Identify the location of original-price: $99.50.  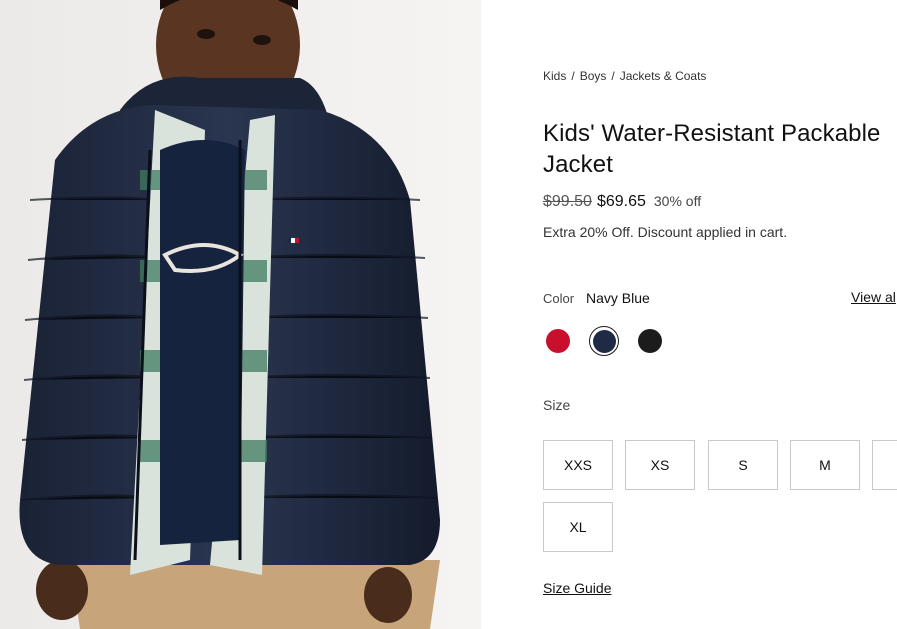
(567, 201).